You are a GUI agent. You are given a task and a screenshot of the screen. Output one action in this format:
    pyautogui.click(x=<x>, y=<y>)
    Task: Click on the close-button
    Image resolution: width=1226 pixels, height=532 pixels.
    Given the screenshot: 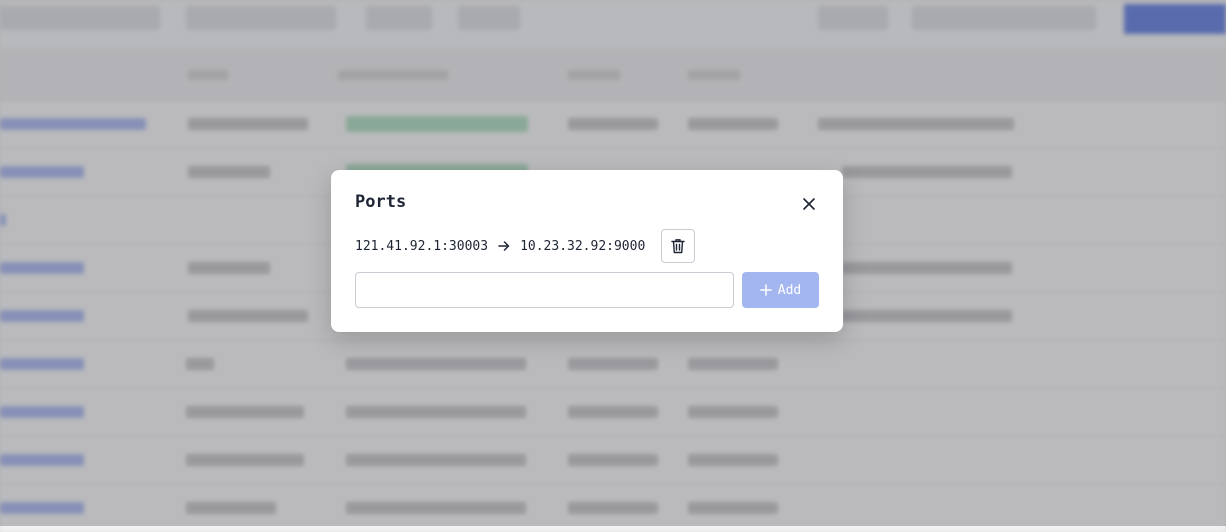 What is the action you would take?
    pyautogui.click(x=809, y=204)
    